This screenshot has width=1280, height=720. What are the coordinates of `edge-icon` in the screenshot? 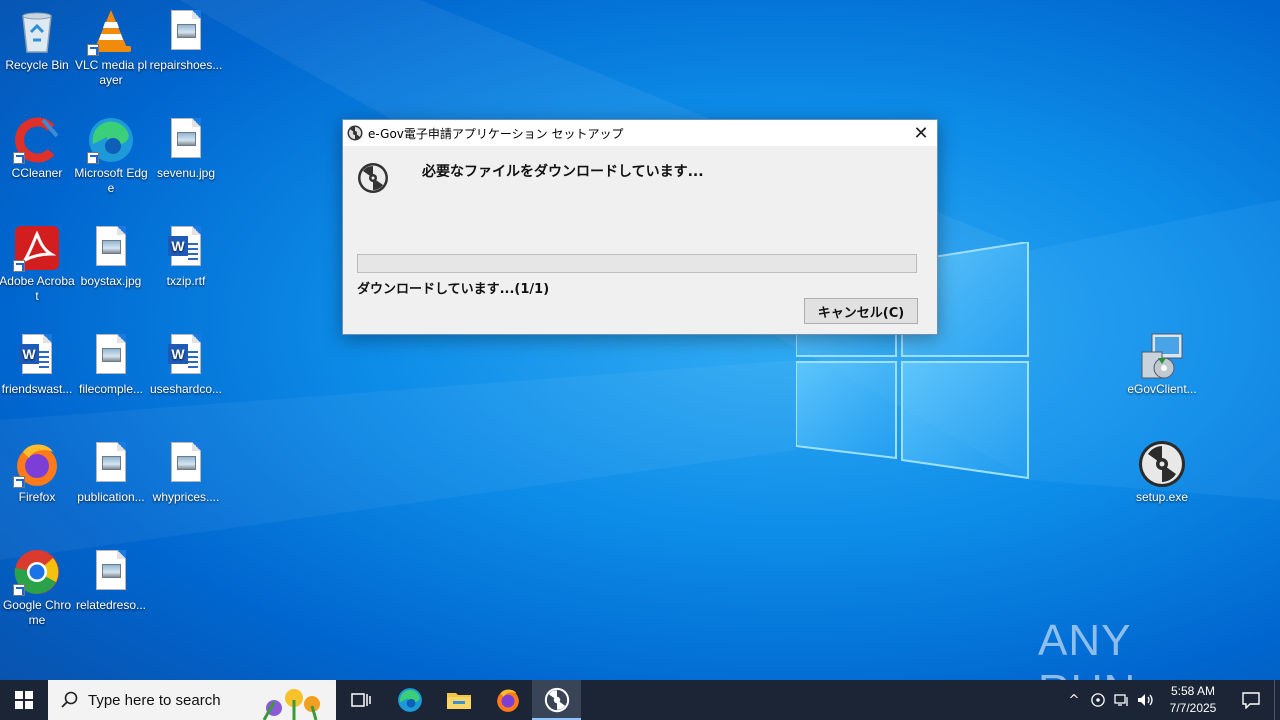 It's located at (111, 140).